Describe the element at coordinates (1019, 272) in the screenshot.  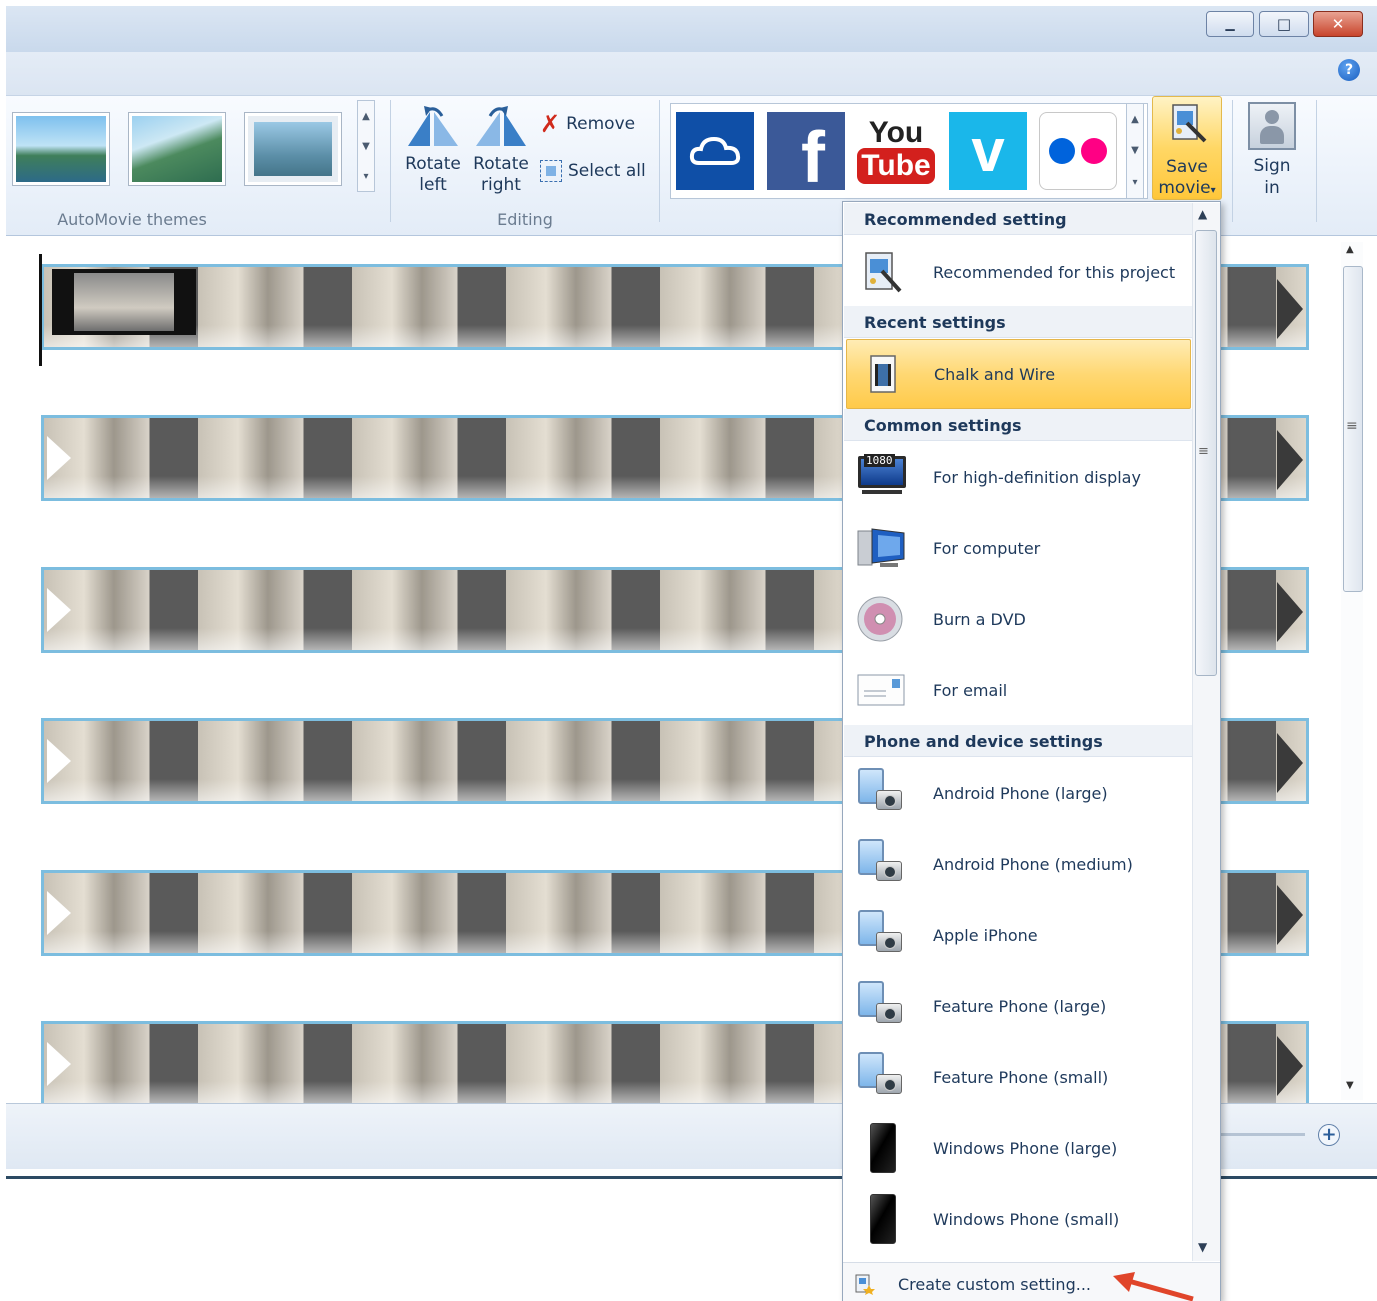
I see `menu-item-recommended-project: Recommended for this project` at that location.